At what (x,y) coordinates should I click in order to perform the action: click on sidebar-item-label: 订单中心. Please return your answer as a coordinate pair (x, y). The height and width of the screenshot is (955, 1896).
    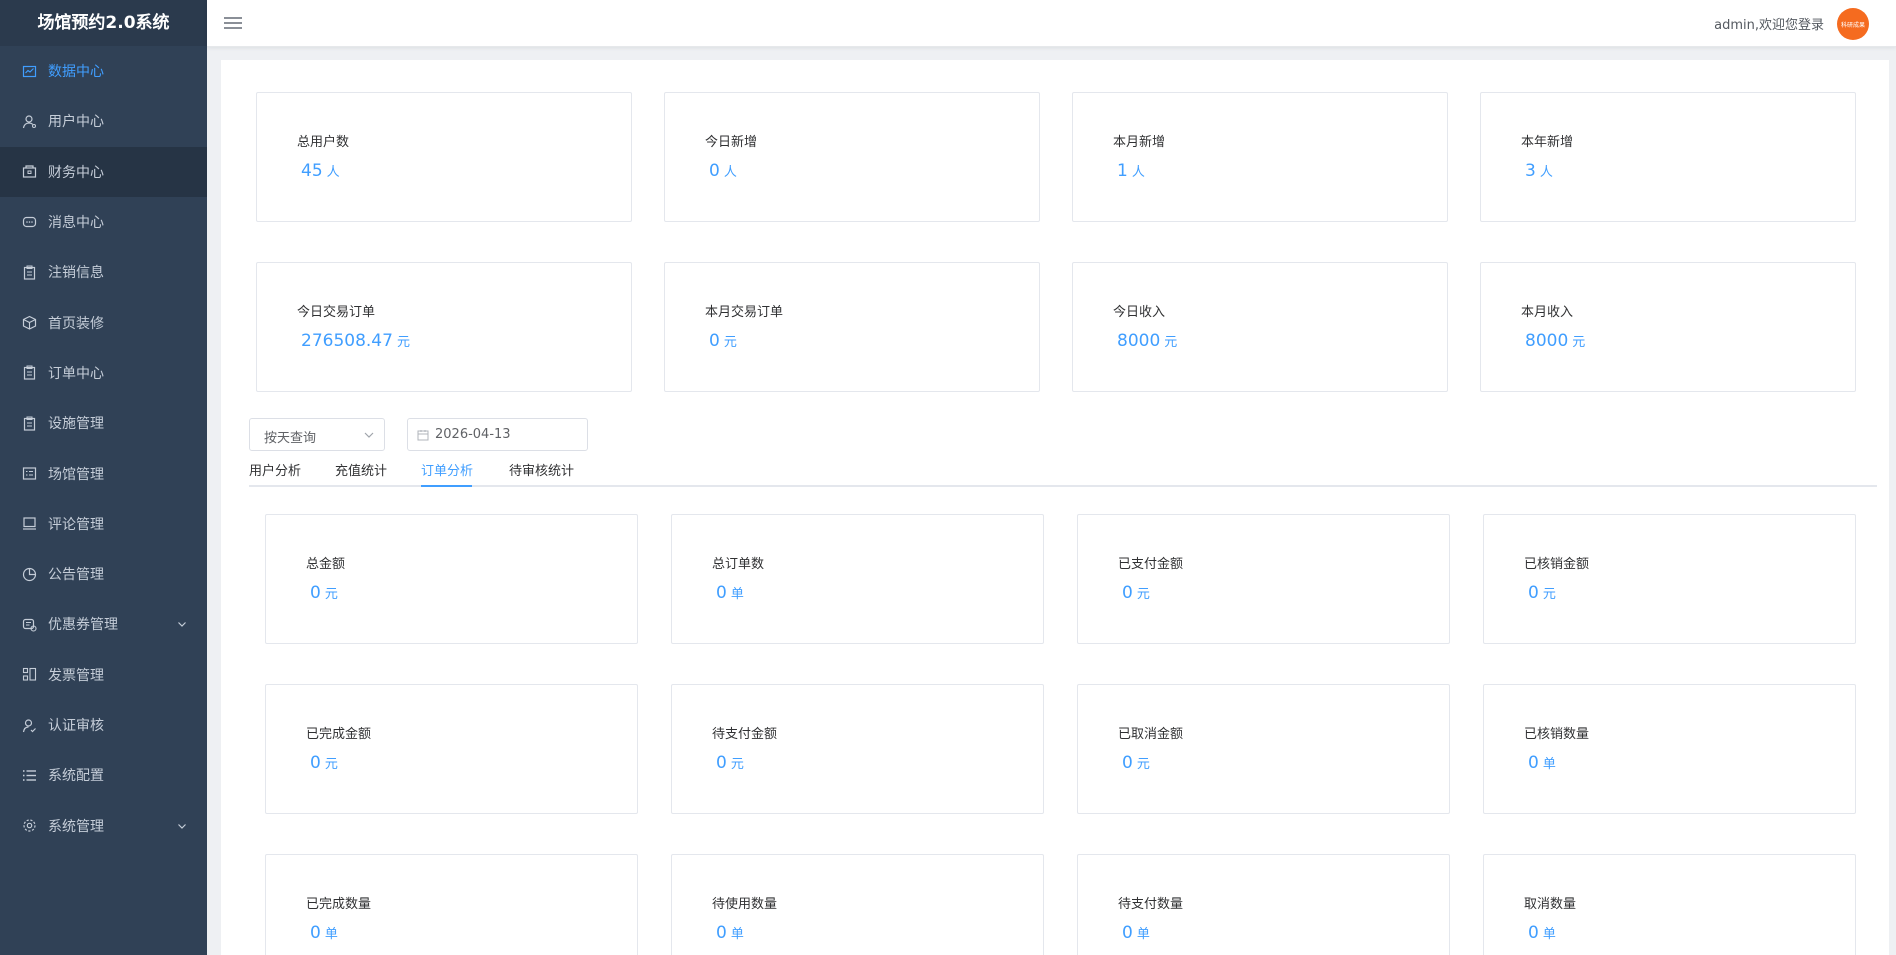
    Looking at the image, I should click on (76, 373).